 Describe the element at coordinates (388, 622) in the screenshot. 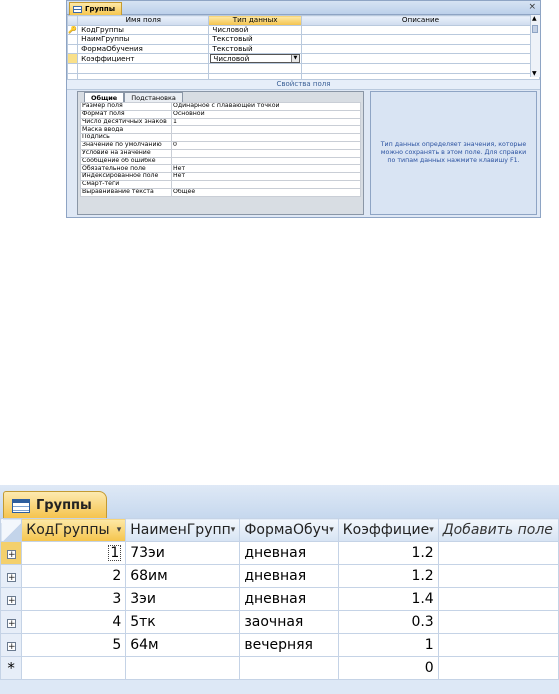

I see `cell-coef: 0.3` at that location.